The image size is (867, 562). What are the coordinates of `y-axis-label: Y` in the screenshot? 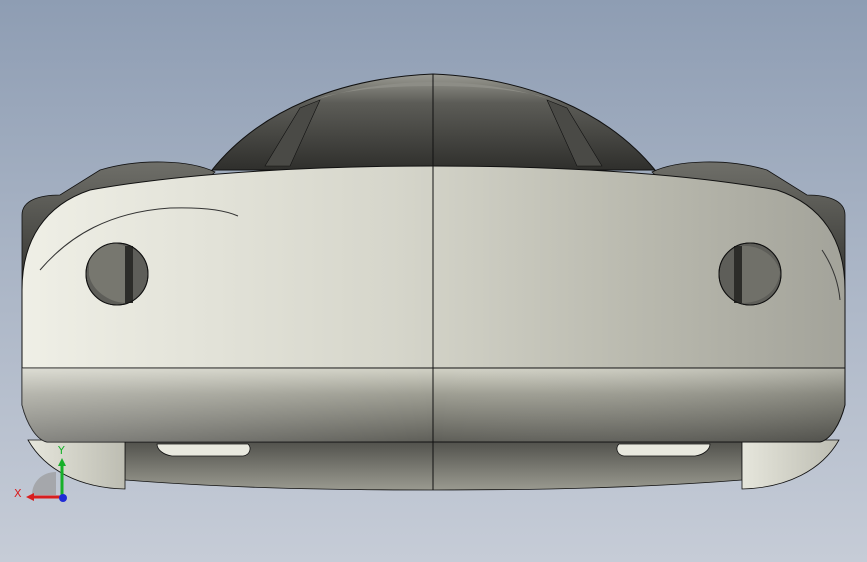 It's located at (61, 450).